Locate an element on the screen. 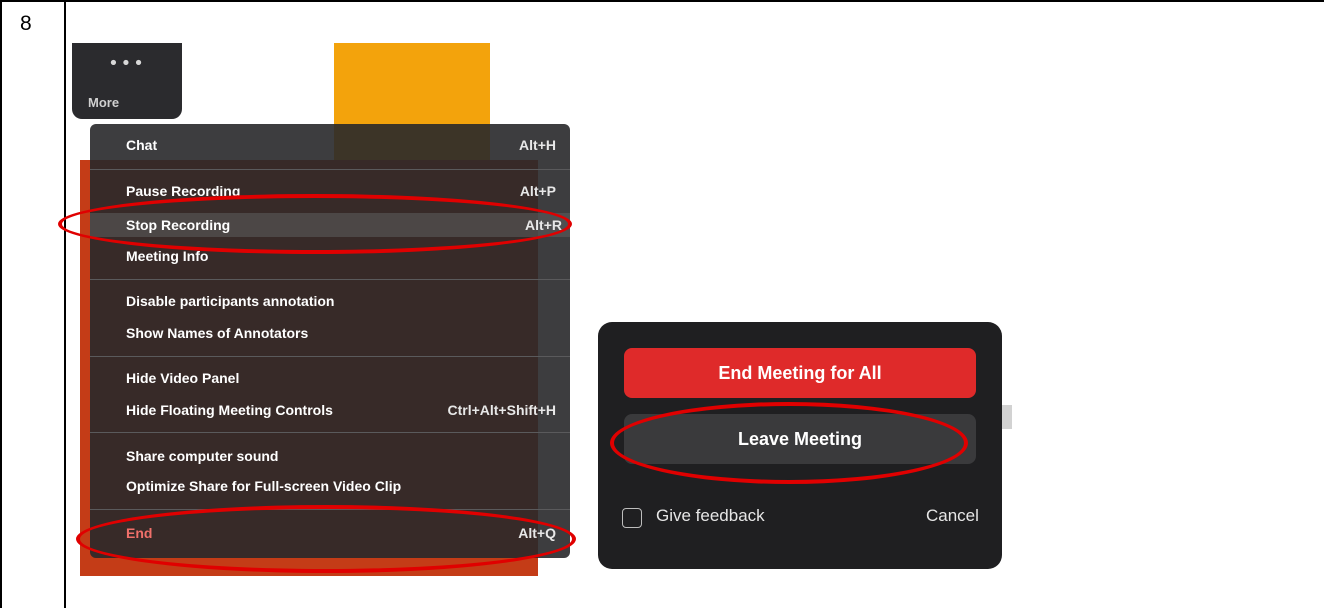 Image resolution: width=1324 pixels, height=608 pixels. give-feedback-label: Give feedback is located at coordinates (710, 516).